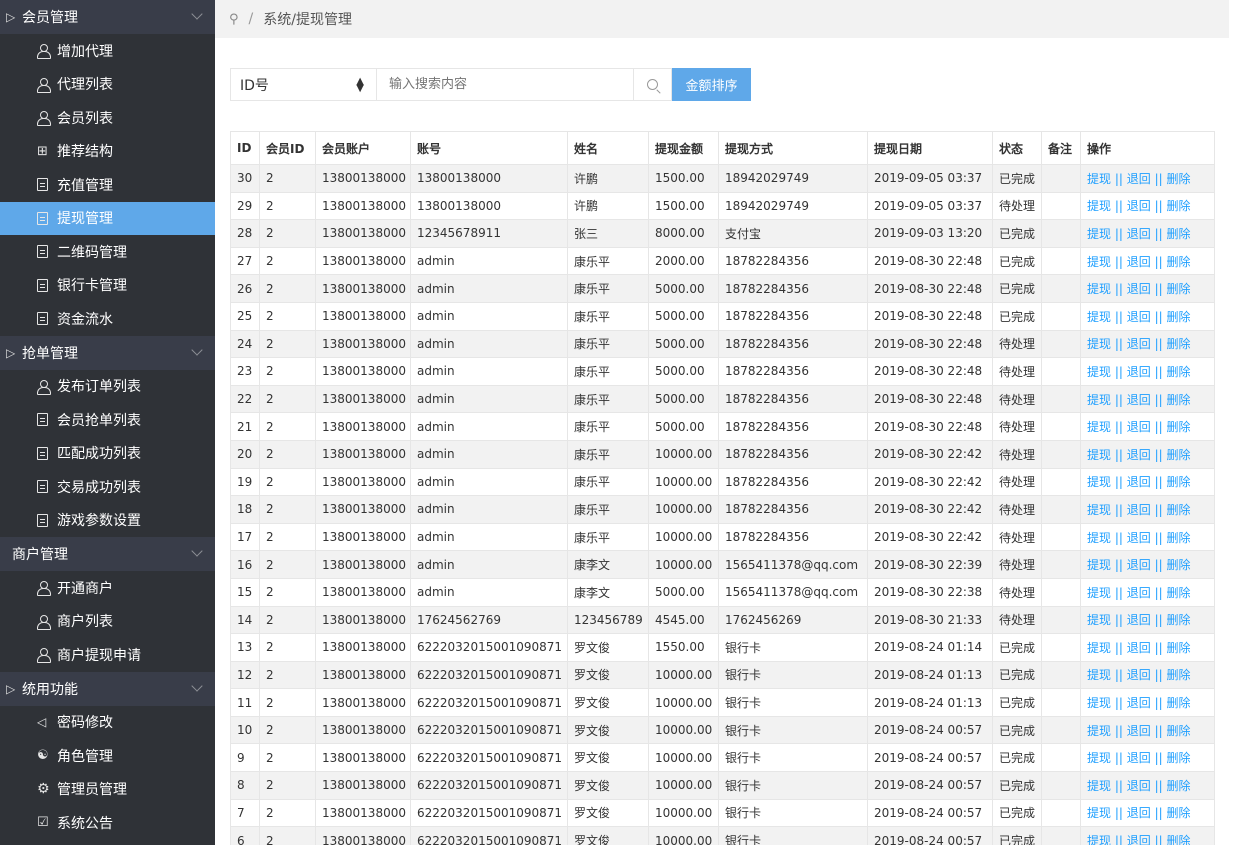  I want to click on sort-by-amount-button: 金额排序, so click(711, 84).